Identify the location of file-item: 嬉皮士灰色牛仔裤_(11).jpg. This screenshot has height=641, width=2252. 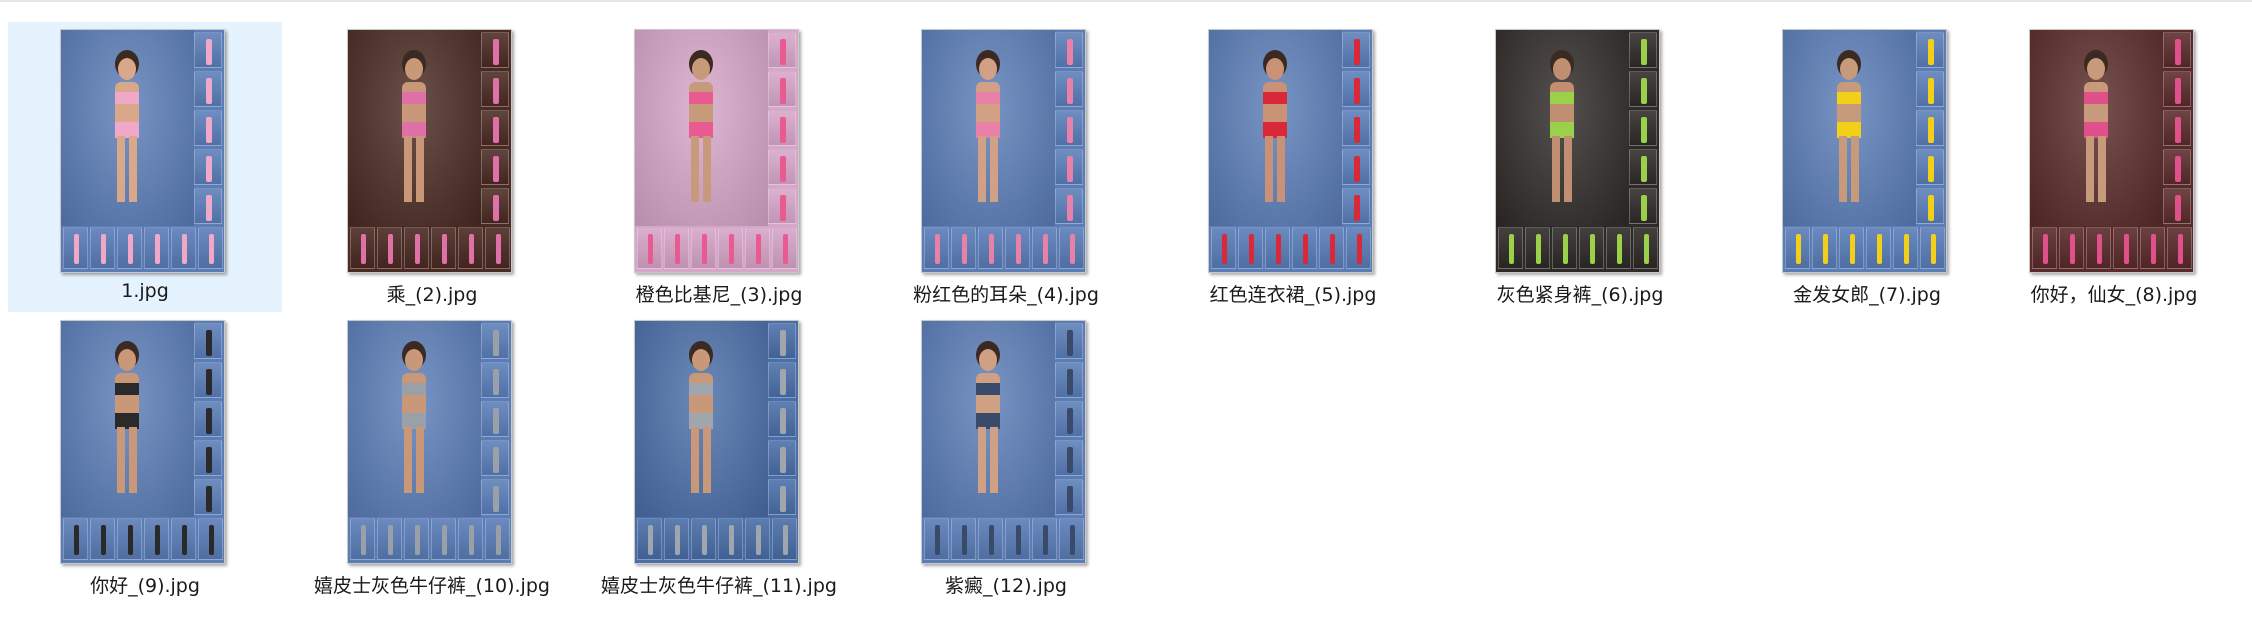
(719, 458).